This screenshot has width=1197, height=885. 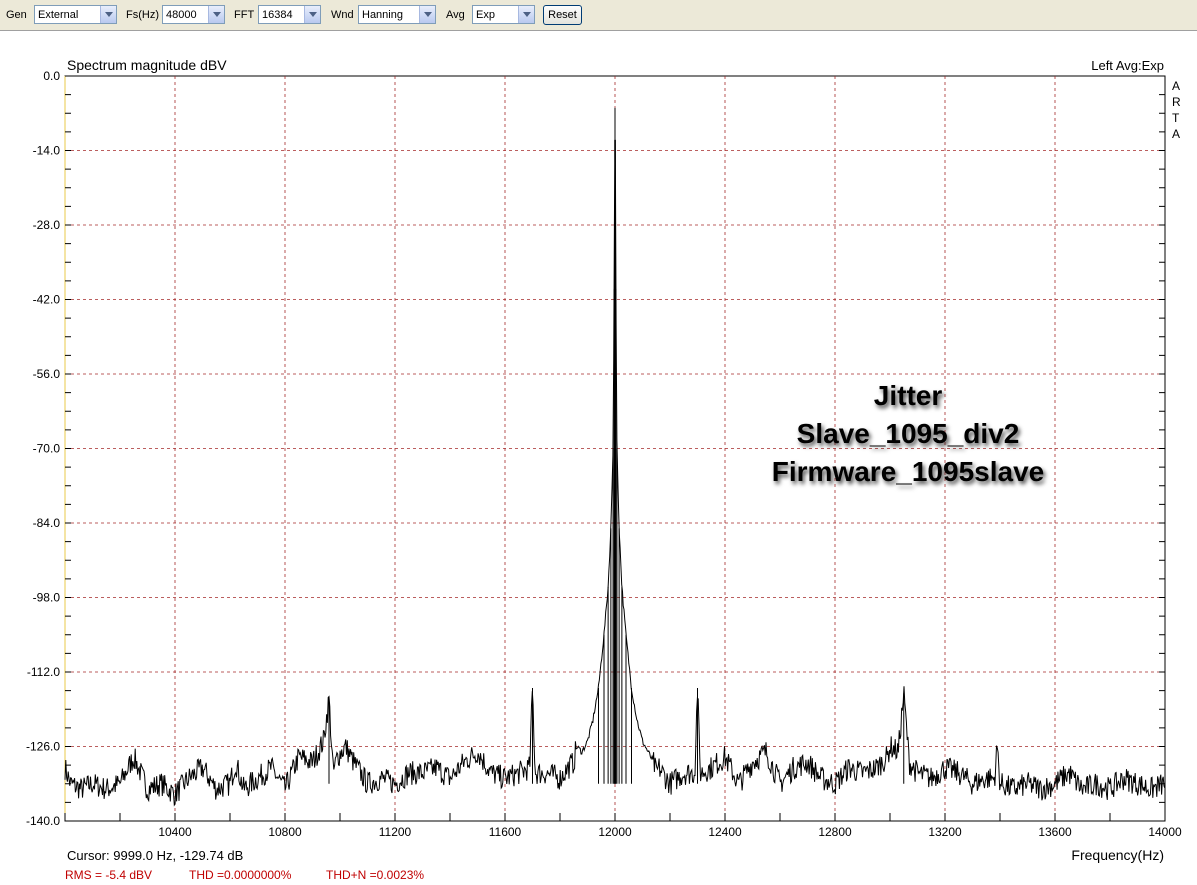 I want to click on channel-info: Left Avg:Exp, so click(x=1127, y=65).